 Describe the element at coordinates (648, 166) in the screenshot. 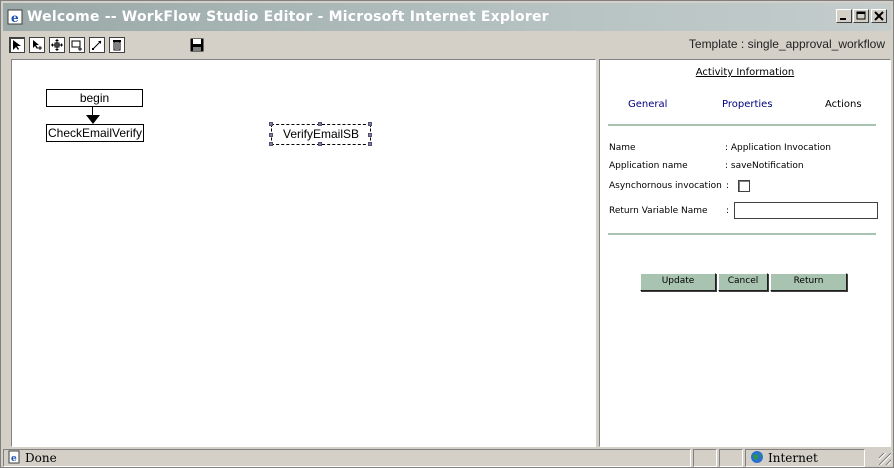

I see `application-name-label: Application name` at that location.